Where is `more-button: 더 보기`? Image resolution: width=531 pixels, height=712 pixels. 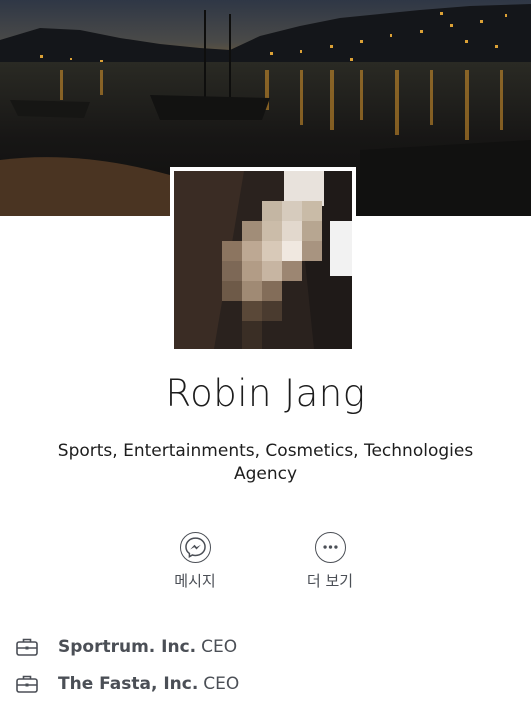
more-button: 더 보기 is located at coordinates (330, 561).